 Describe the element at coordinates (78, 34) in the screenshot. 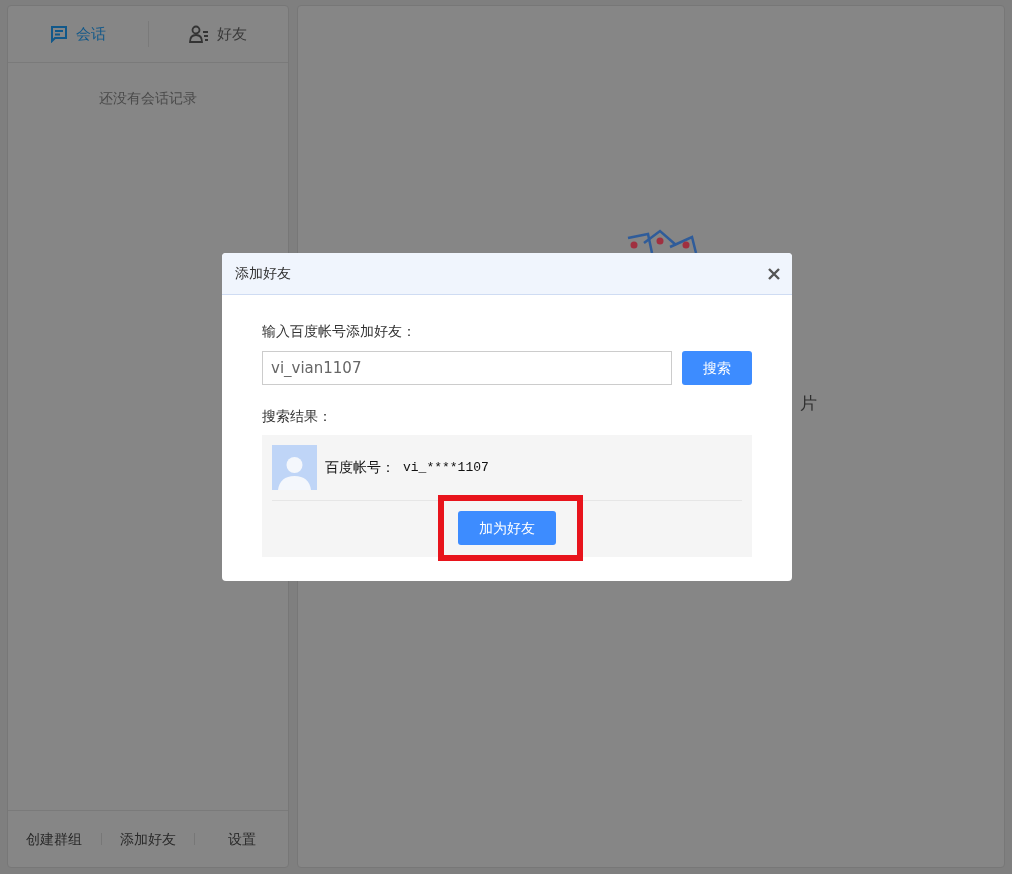

I see `sidebar-tab: 会话` at that location.